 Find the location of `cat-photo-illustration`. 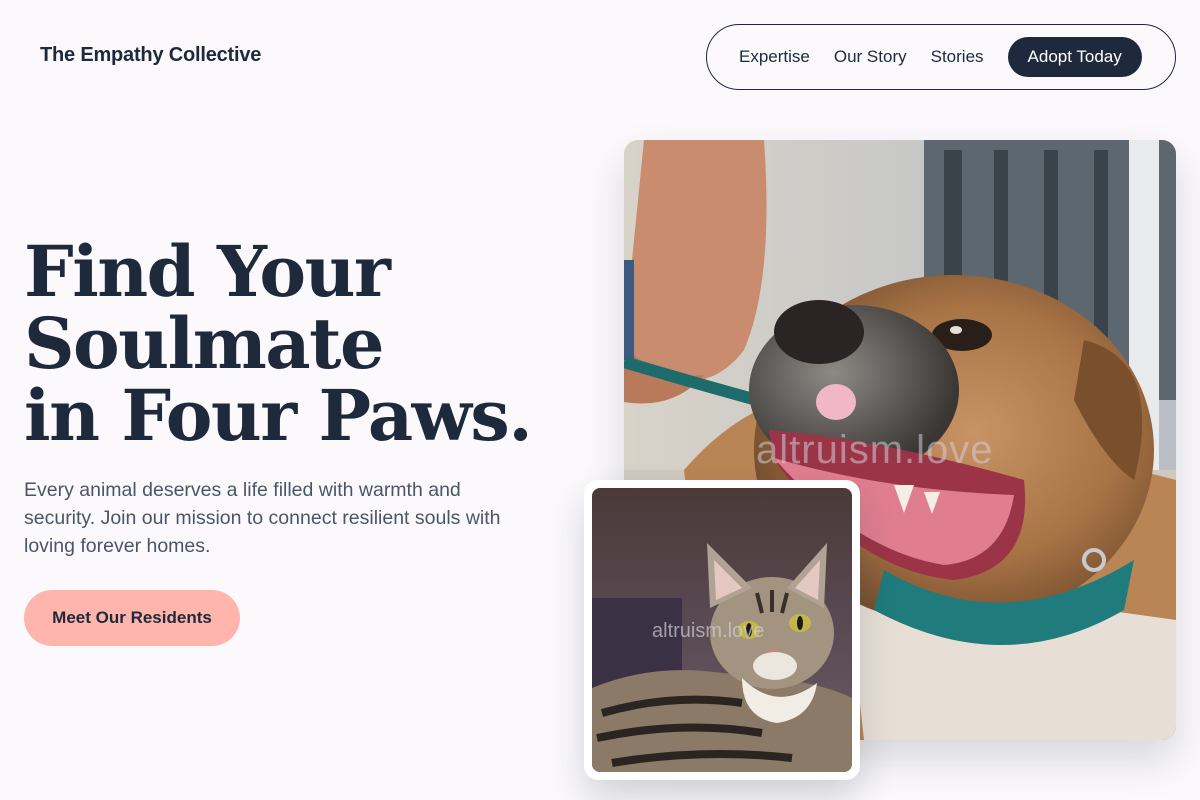

cat-photo-illustration is located at coordinates (722, 630).